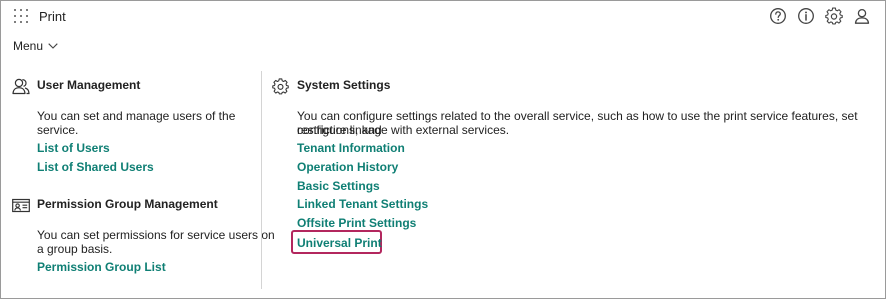 The height and width of the screenshot is (299, 886). I want to click on link-operation-history: Operation History, so click(347, 167).